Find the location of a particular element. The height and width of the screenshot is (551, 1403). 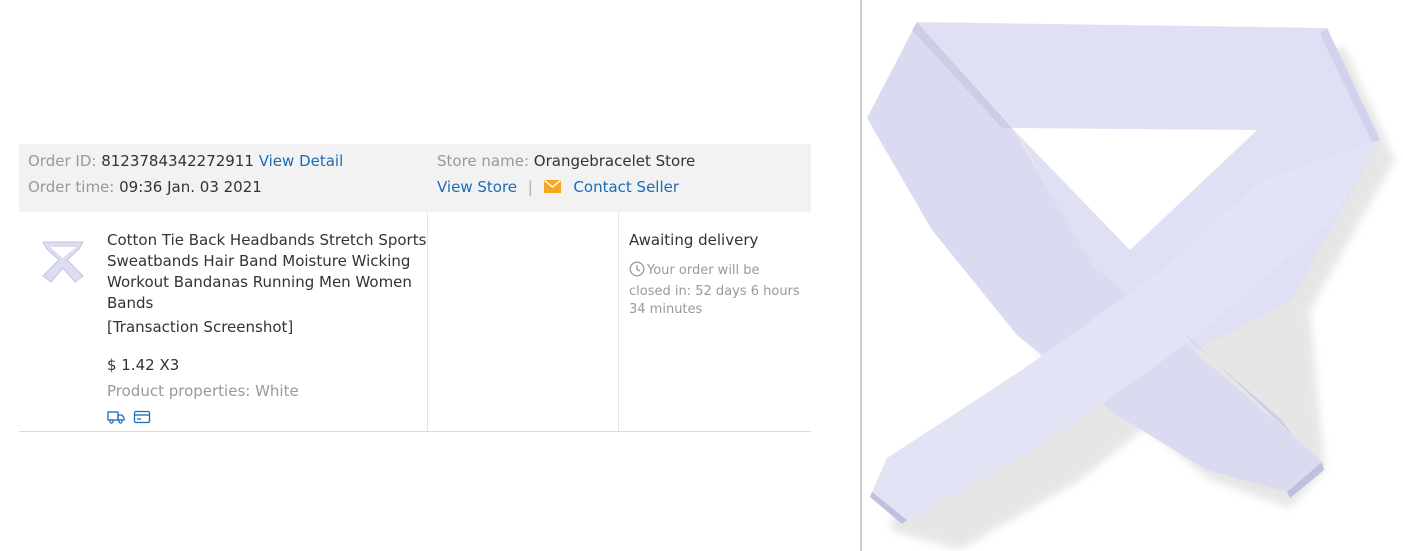

view-detail-link: View Detail is located at coordinates (301, 161).